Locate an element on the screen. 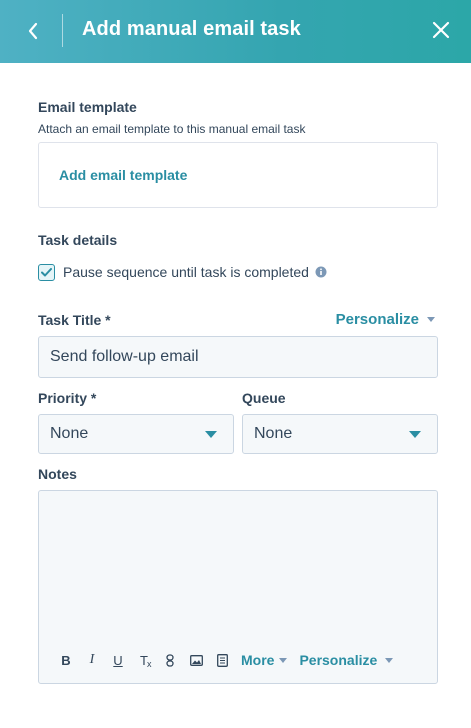  notes-personalize-button: Personalize is located at coordinates (346, 660).